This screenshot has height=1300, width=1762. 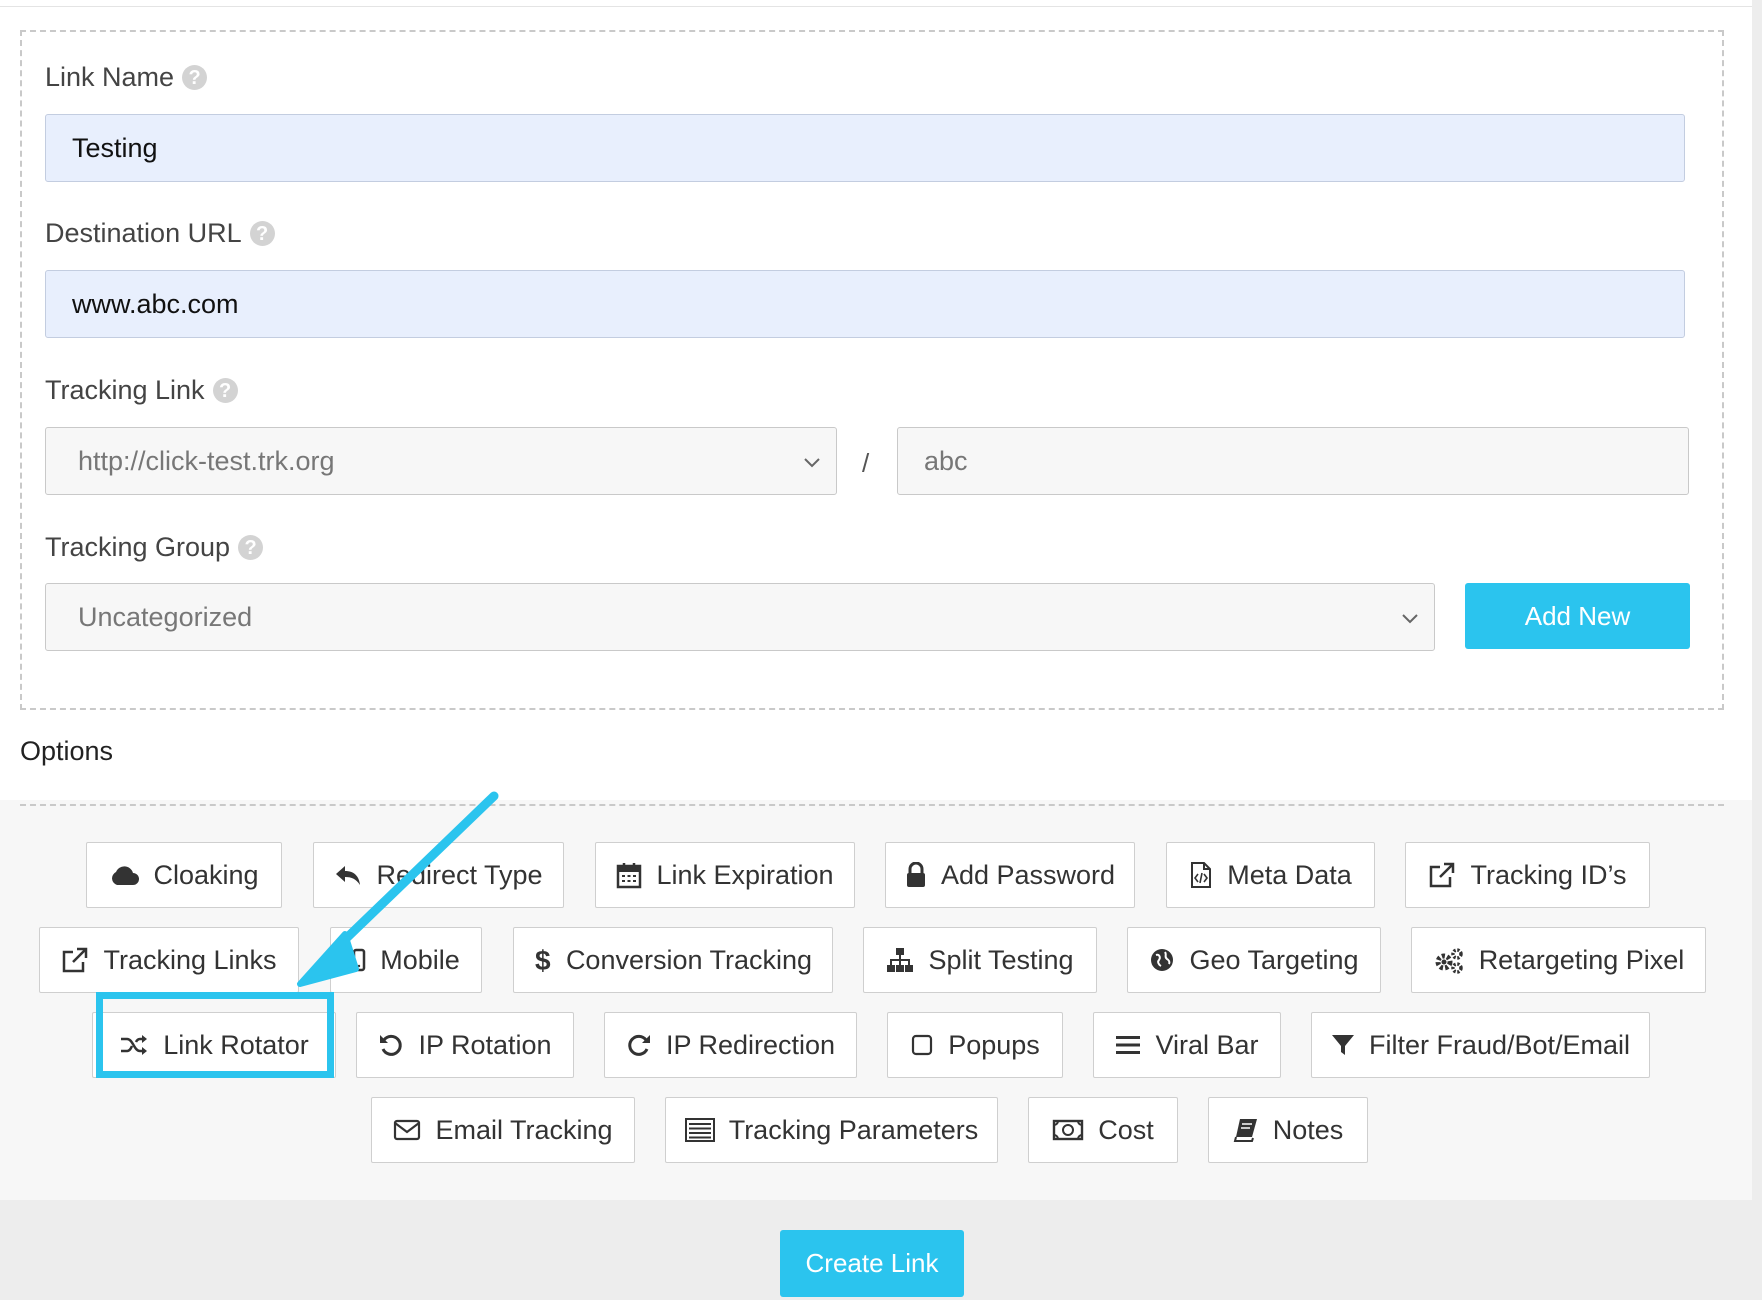 What do you see at coordinates (1068, 1130) in the screenshot?
I see `money-icon` at bounding box center [1068, 1130].